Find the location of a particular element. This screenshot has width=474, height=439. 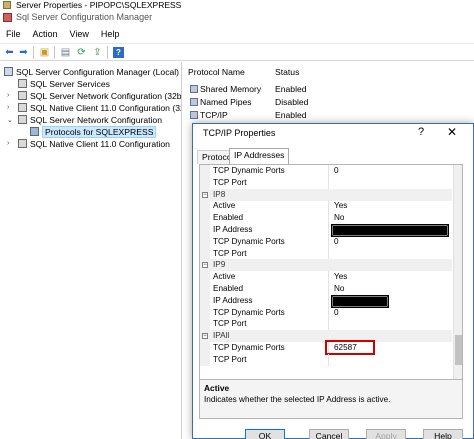

network-icon is located at coordinates (22, 95).